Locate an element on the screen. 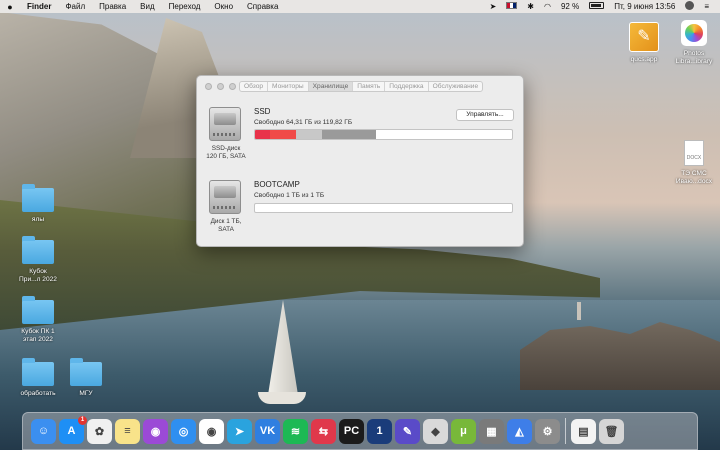  disk-name: BOOTCAMP is located at coordinates (277, 184).